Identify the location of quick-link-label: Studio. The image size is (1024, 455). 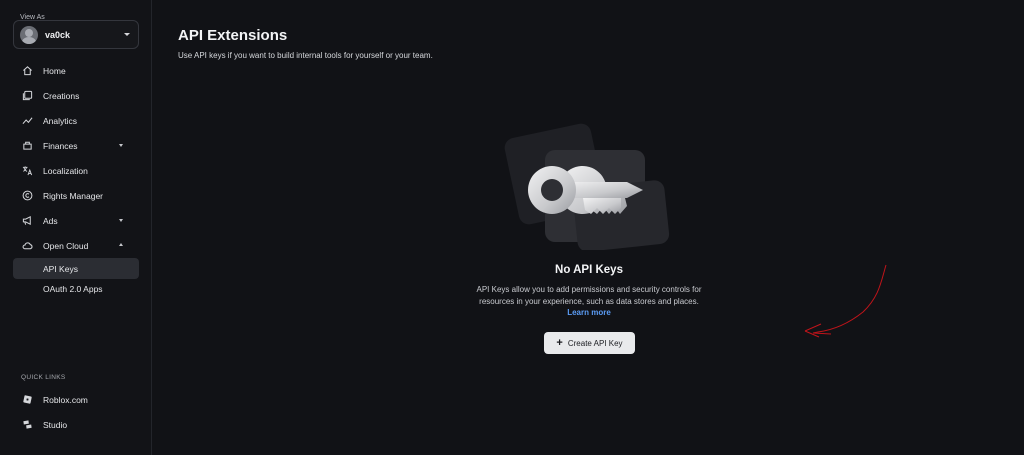
(55, 424).